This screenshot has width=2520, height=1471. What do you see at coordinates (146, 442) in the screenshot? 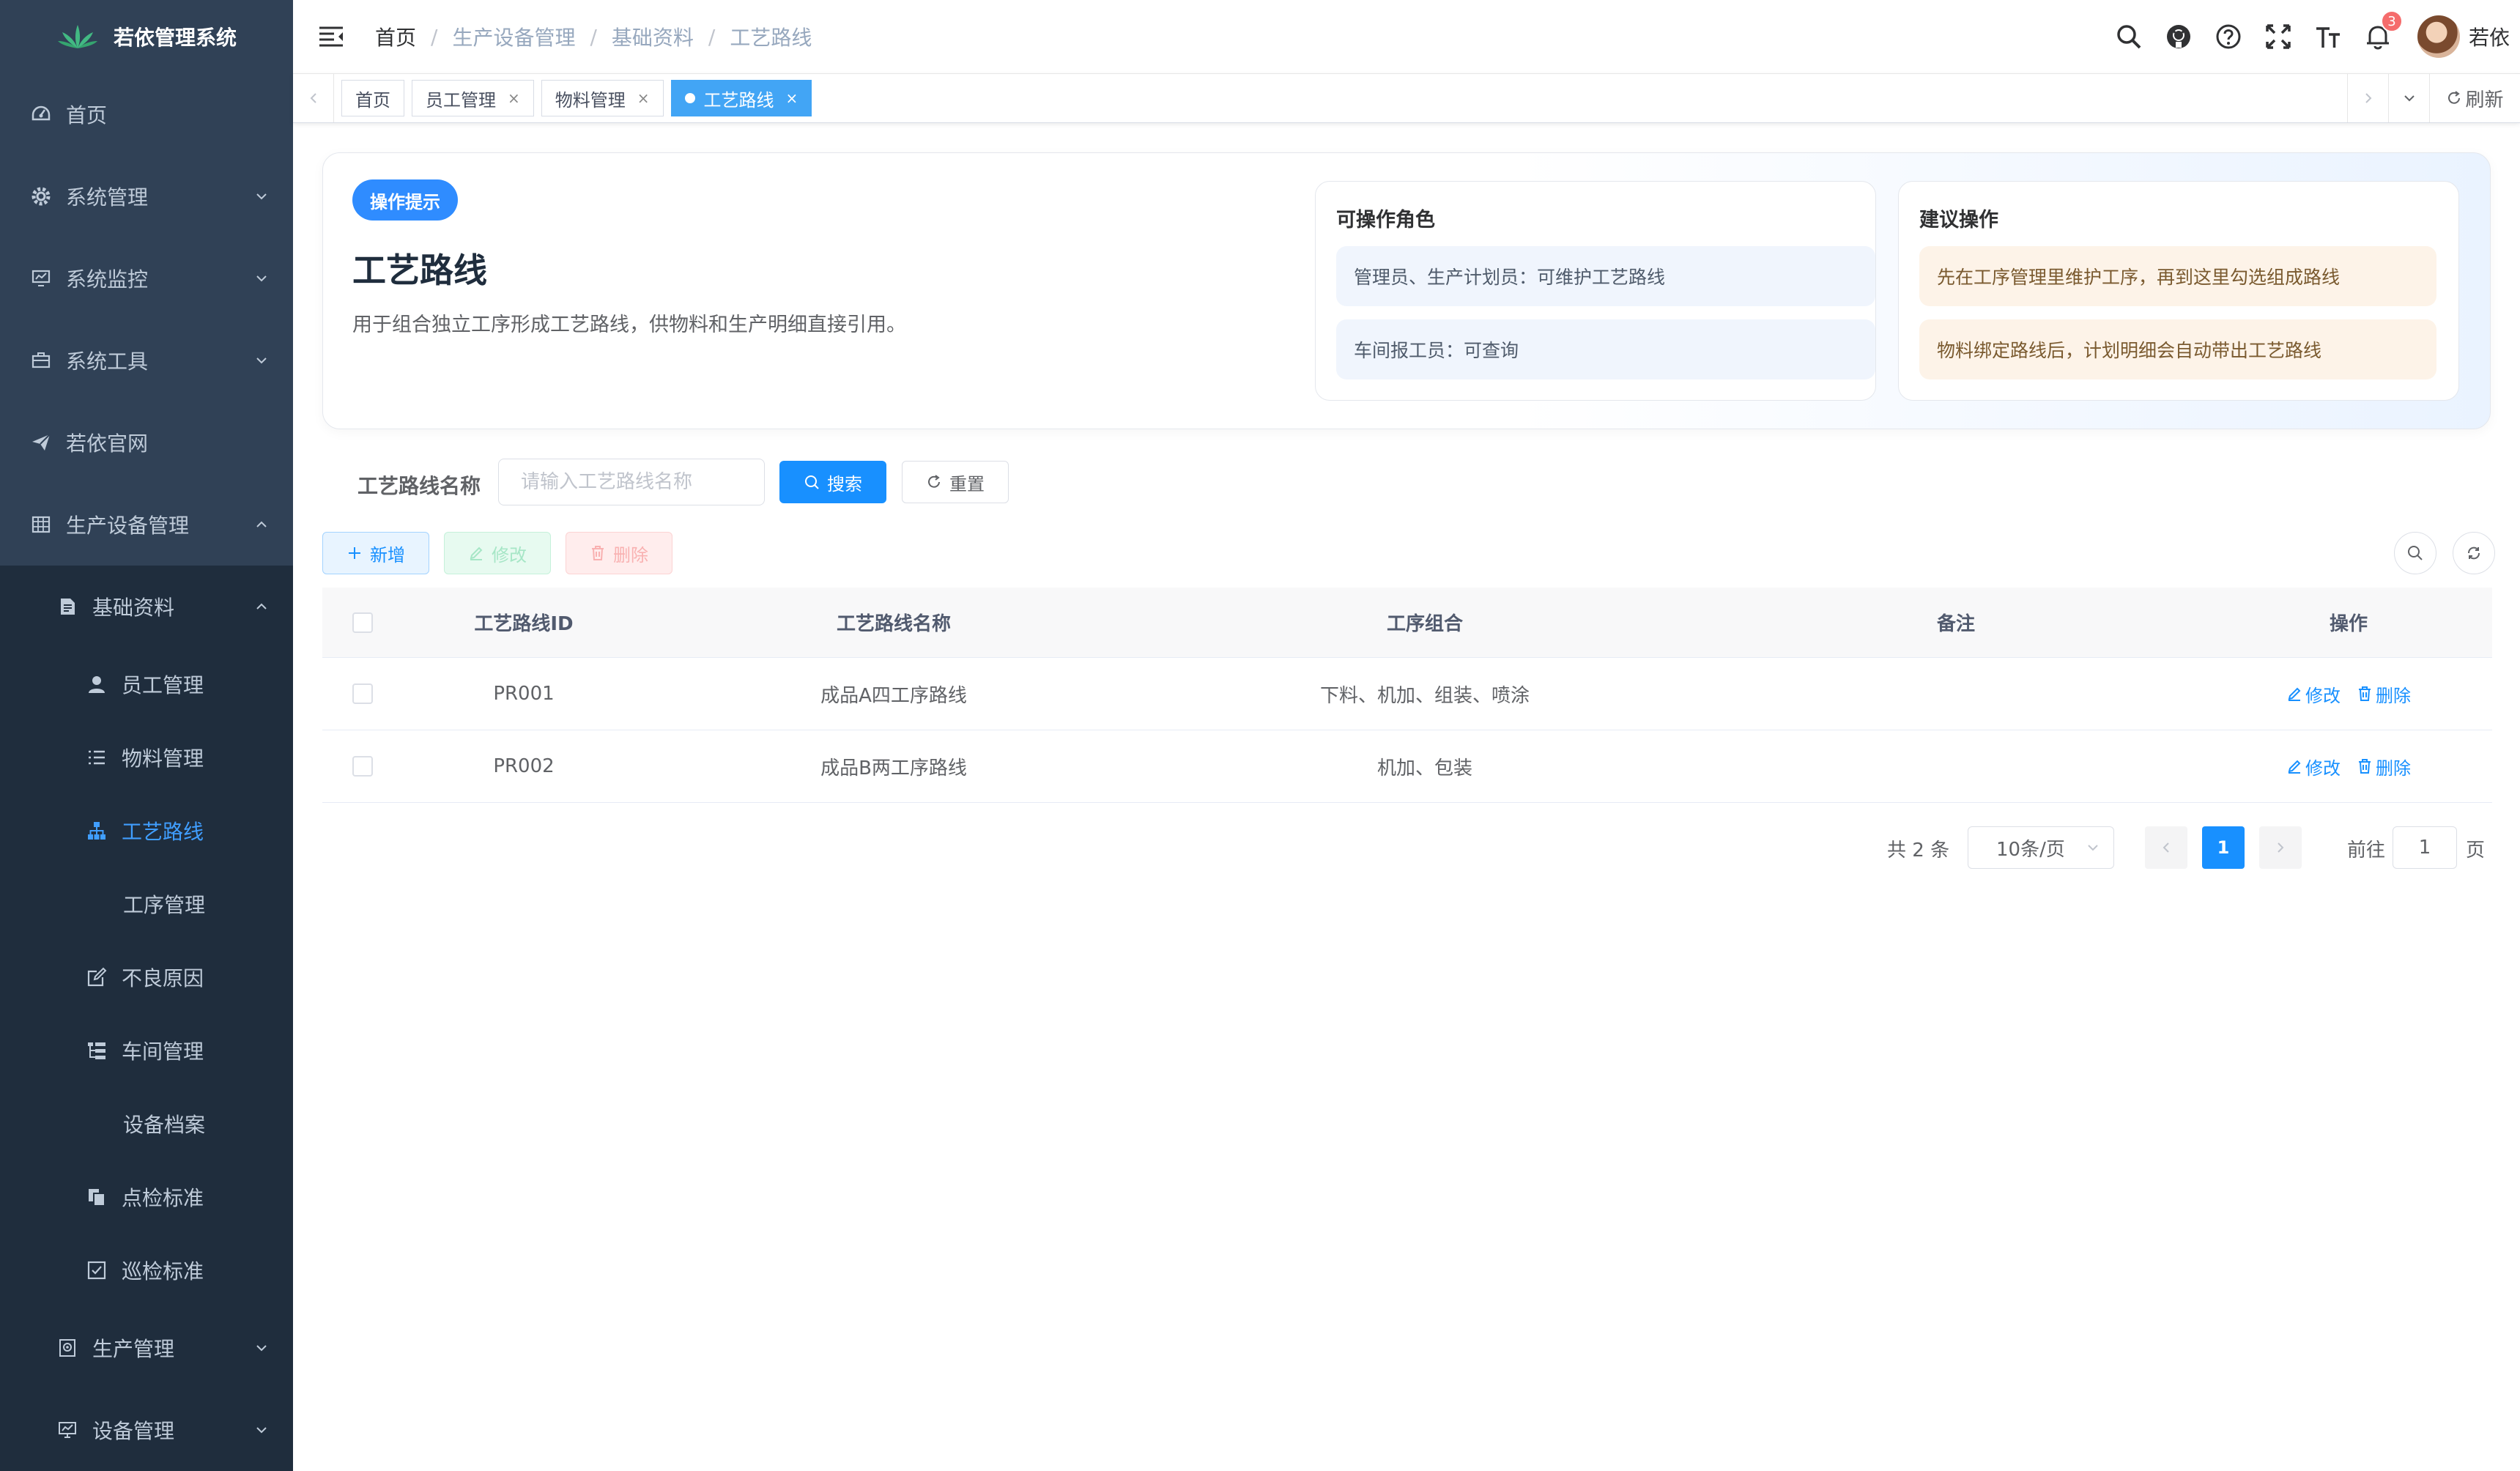
I see `sidebar-item-website: 若依官网` at bounding box center [146, 442].